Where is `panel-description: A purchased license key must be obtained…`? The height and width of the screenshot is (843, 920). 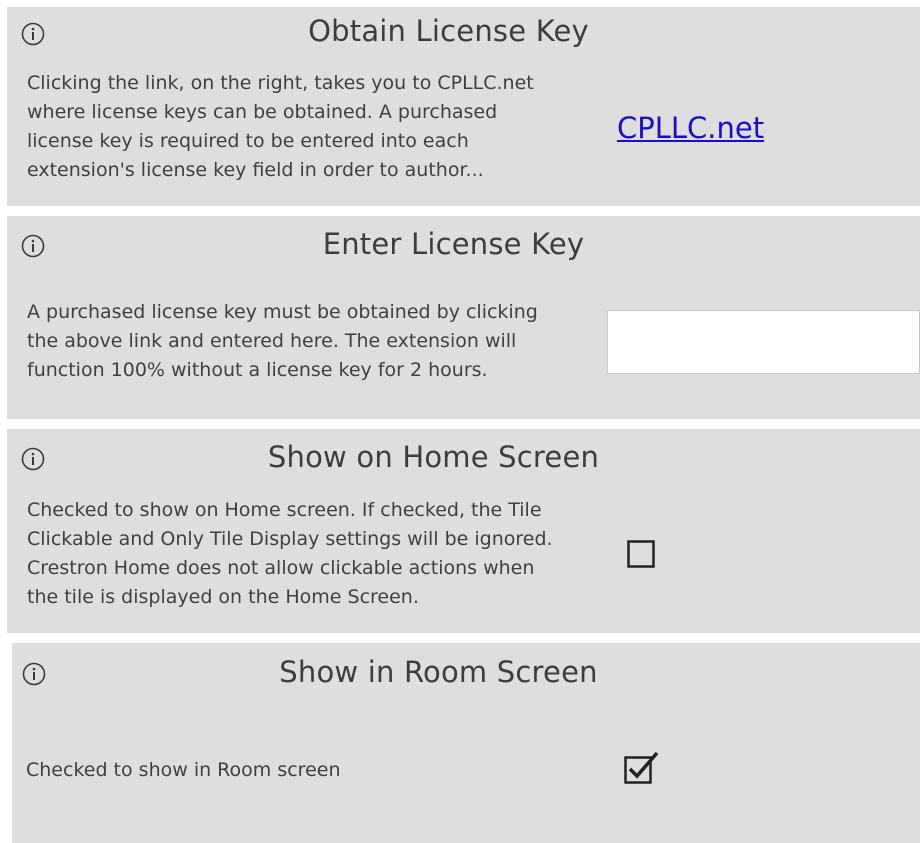
panel-description: A purchased license key must be obtained… is located at coordinates (282, 341).